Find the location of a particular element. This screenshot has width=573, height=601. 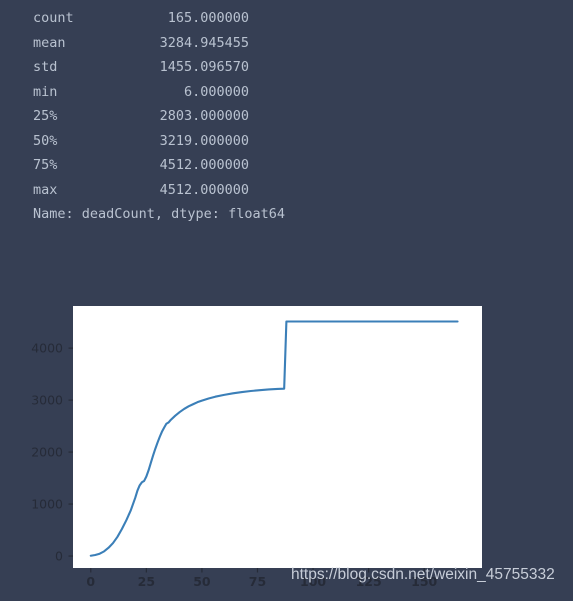

describe-stat-label: 75% is located at coordinates (45, 165).